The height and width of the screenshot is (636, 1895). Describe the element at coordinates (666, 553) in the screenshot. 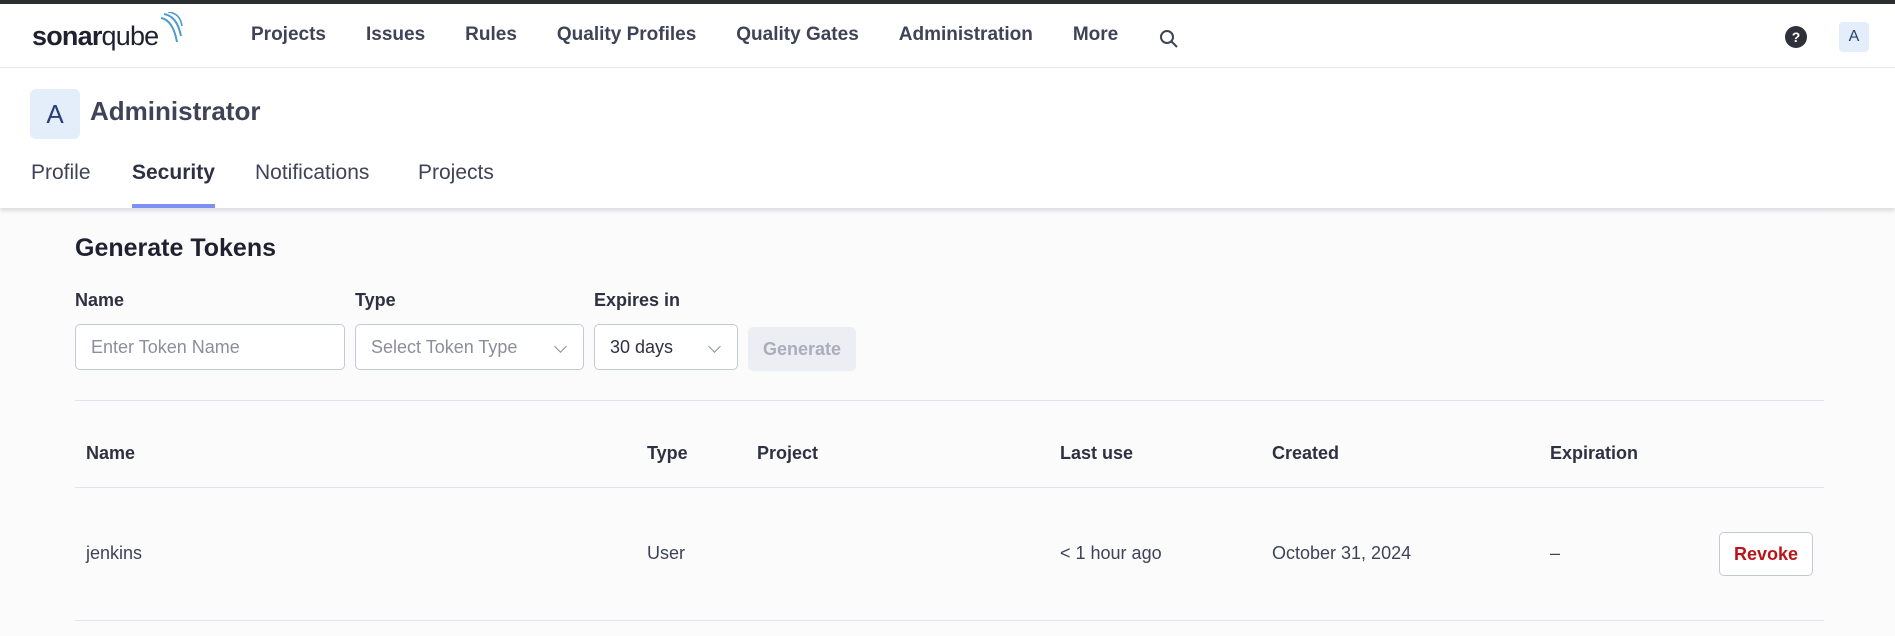

I see `token-type-cell: User` at that location.